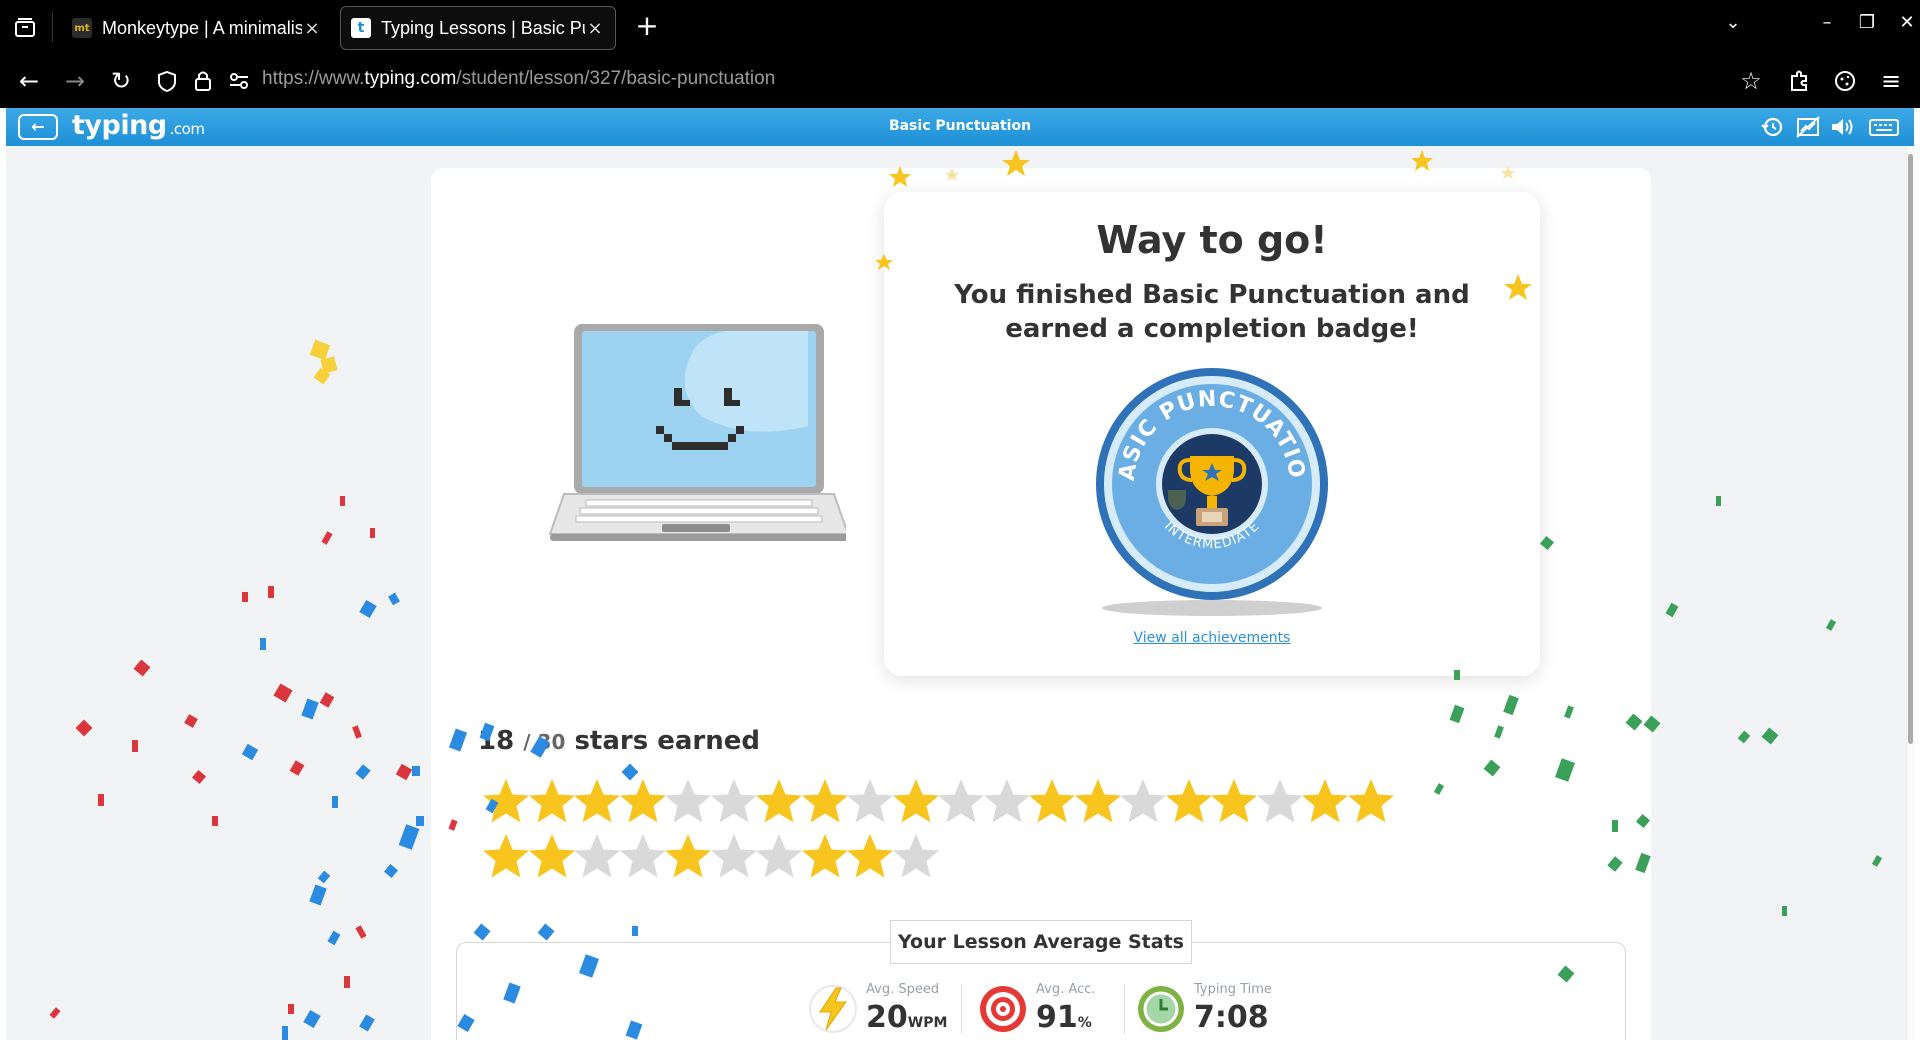 The width and height of the screenshot is (1920, 1040). I want to click on back-arrow-icon: ←, so click(29, 81).